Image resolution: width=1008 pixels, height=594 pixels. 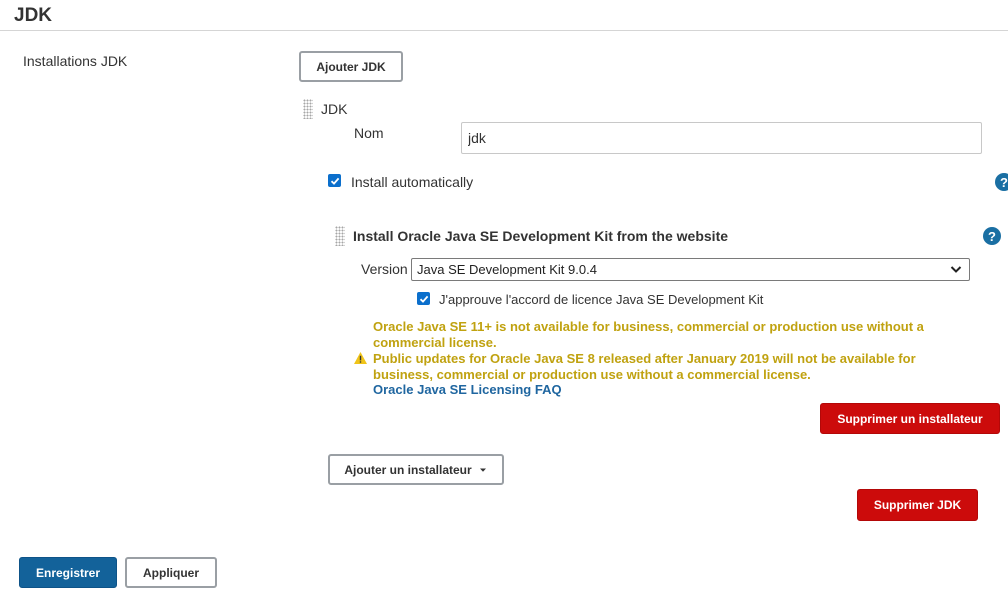 What do you see at coordinates (75, 61) in the screenshot?
I see `installations-jdk-label: Installations JDK` at bounding box center [75, 61].